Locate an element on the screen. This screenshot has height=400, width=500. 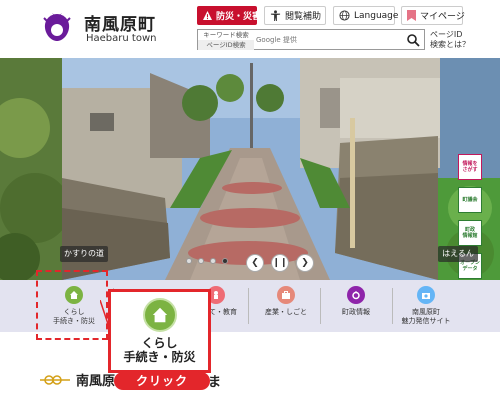
prev-slide-button: ❮ is located at coordinates (255, 263).